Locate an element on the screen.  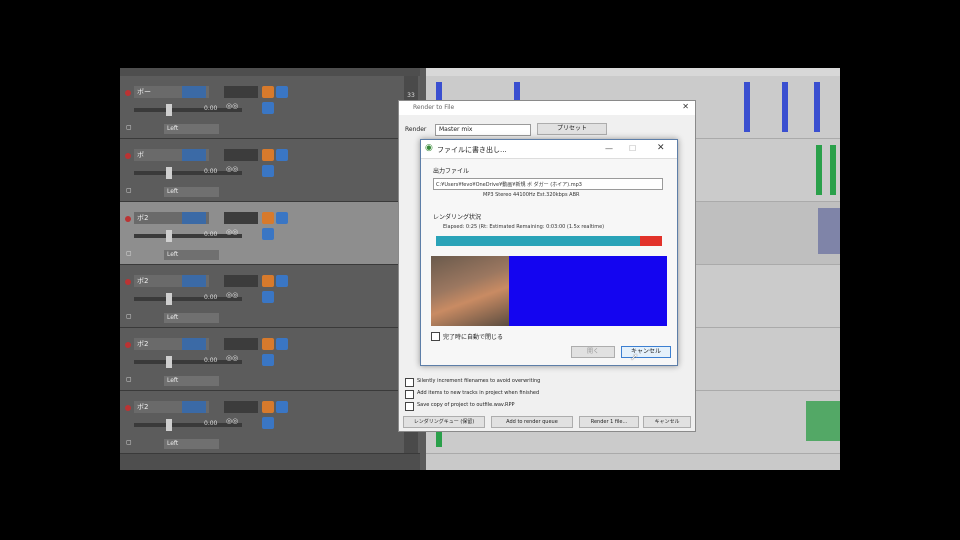
add-to-render-queue-button: Add to render queue is located at coordinates (532, 422).